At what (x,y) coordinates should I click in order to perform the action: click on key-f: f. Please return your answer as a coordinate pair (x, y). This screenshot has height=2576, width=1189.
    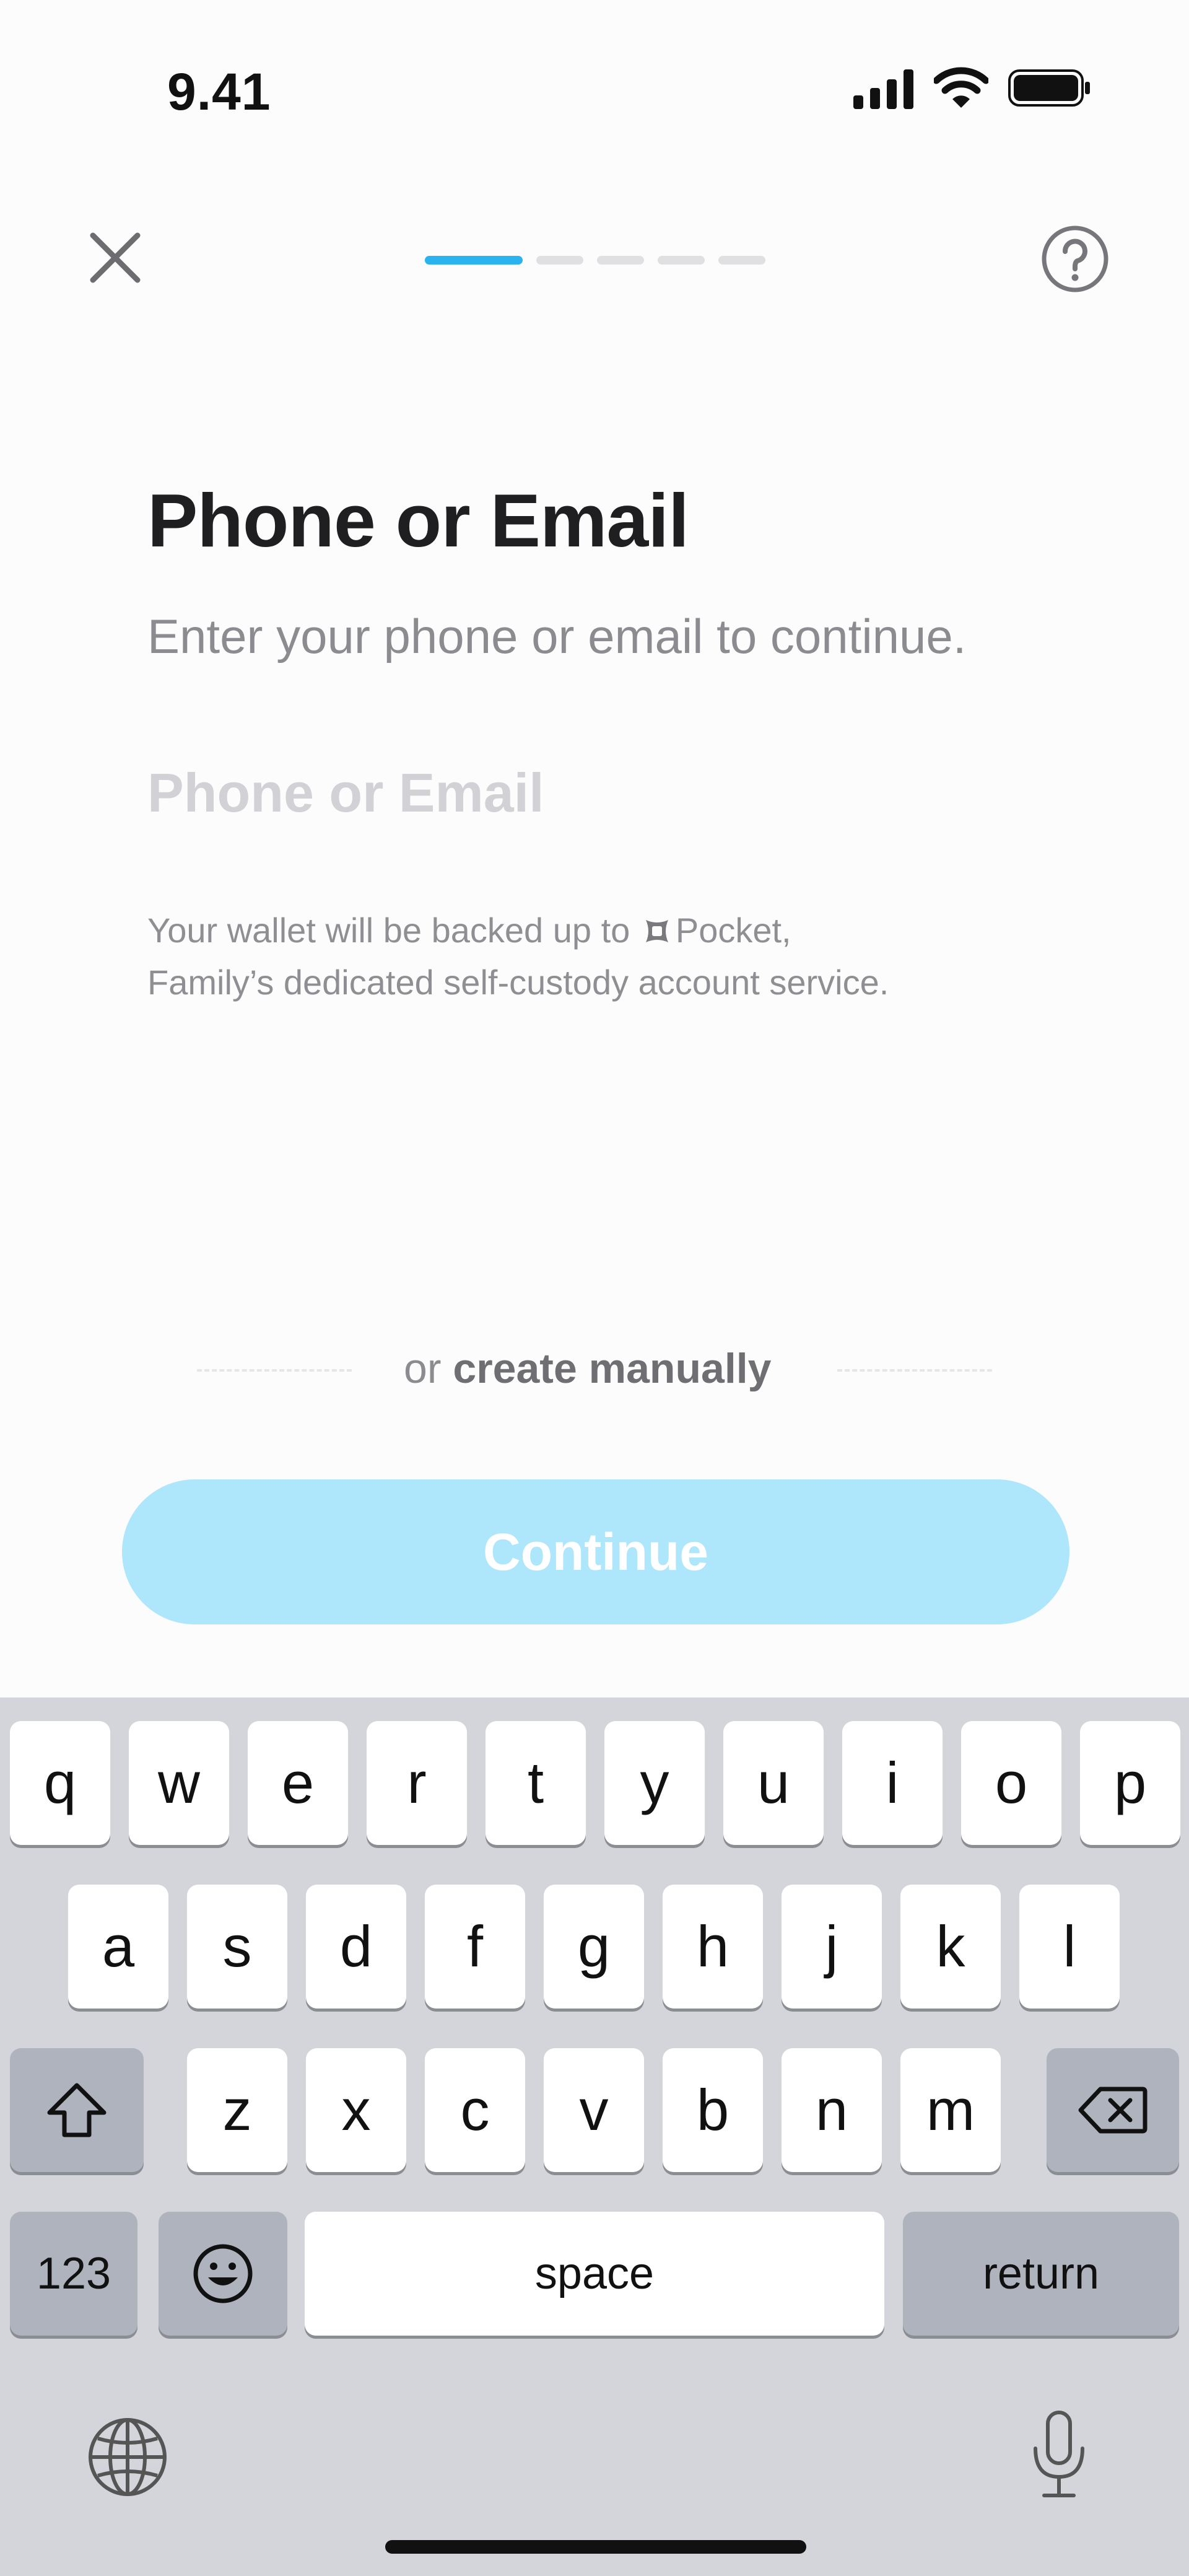
    Looking at the image, I should click on (475, 1947).